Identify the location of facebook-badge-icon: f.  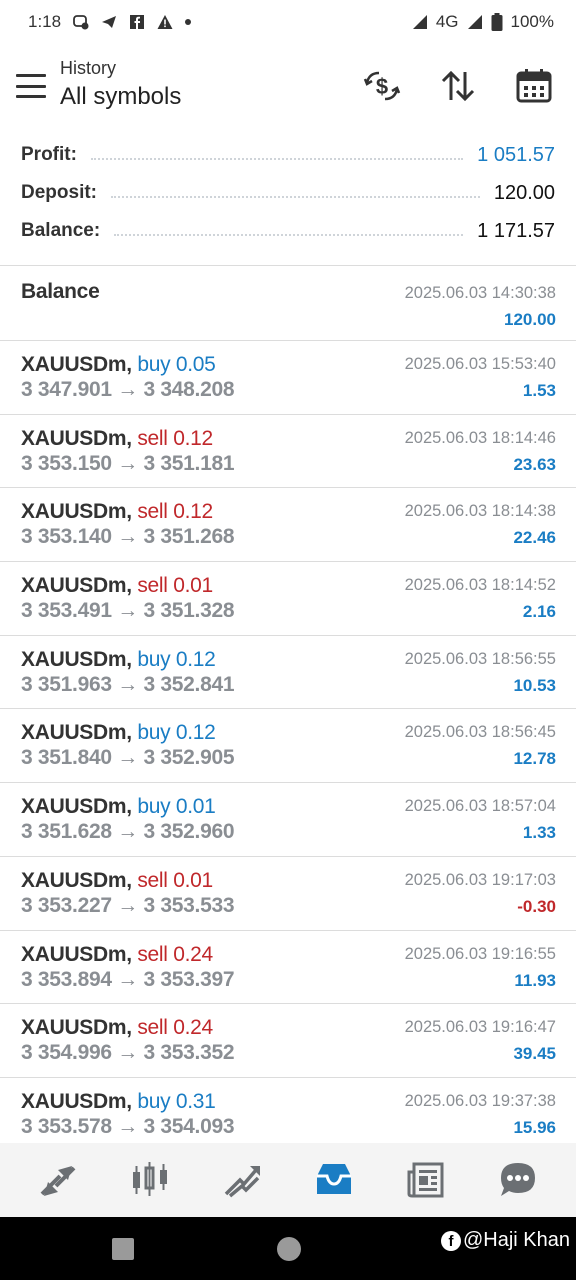
(450, 1240).